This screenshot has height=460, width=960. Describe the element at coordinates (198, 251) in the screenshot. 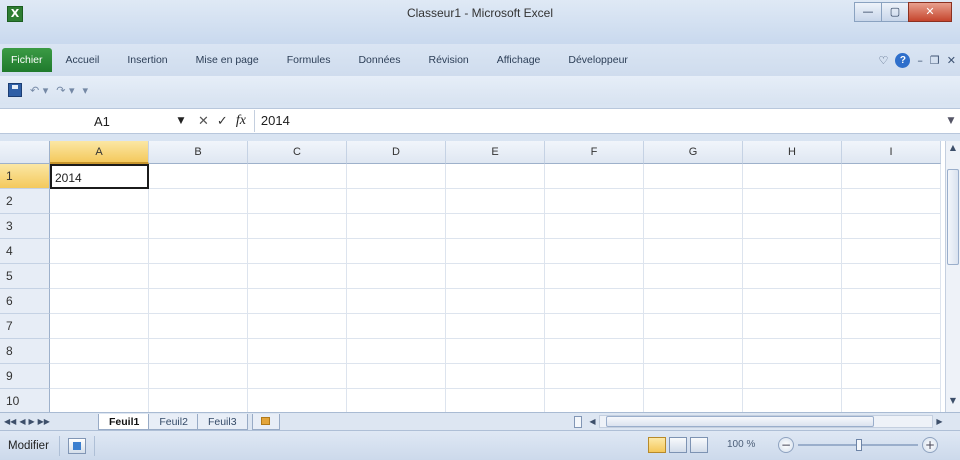

I see `cell-b4` at that location.